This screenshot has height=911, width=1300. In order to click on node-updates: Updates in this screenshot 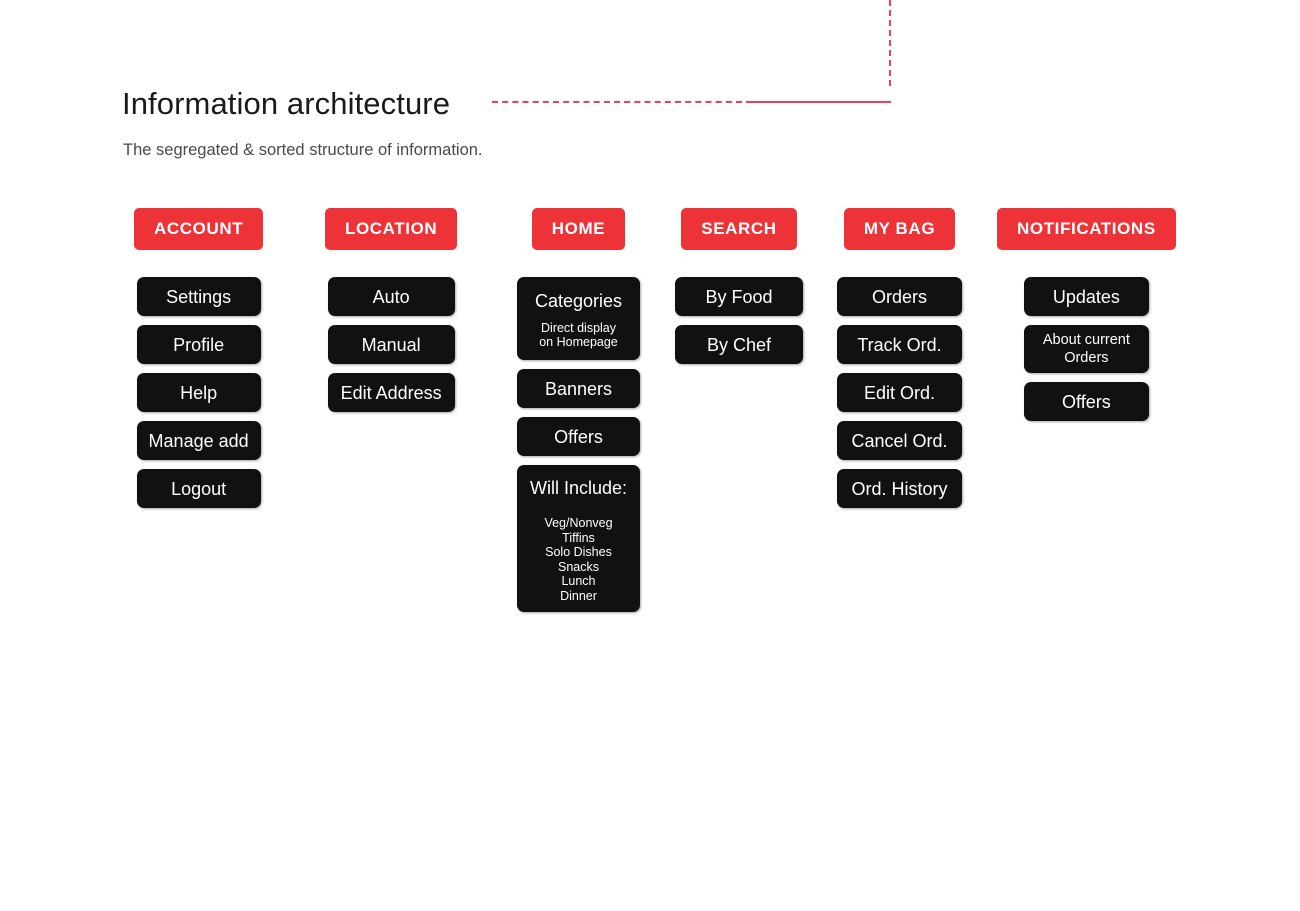, I will do `click(1086, 296)`.